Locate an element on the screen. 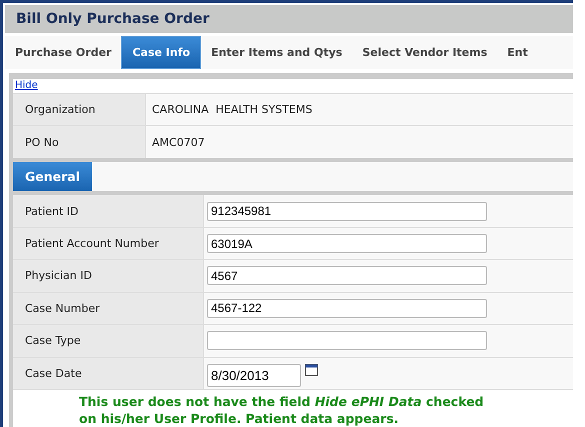 This screenshot has width=585, height=427. field-label: Patient ID is located at coordinates (108, 211).